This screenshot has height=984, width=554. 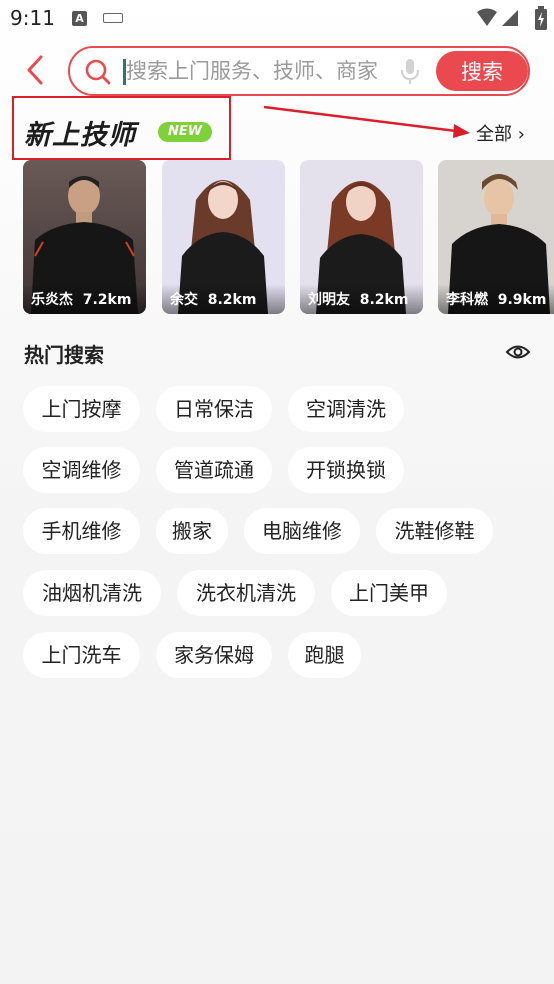 I want to click on hot-search-chip: 油烟机清洗, so click(x=92, y=593).